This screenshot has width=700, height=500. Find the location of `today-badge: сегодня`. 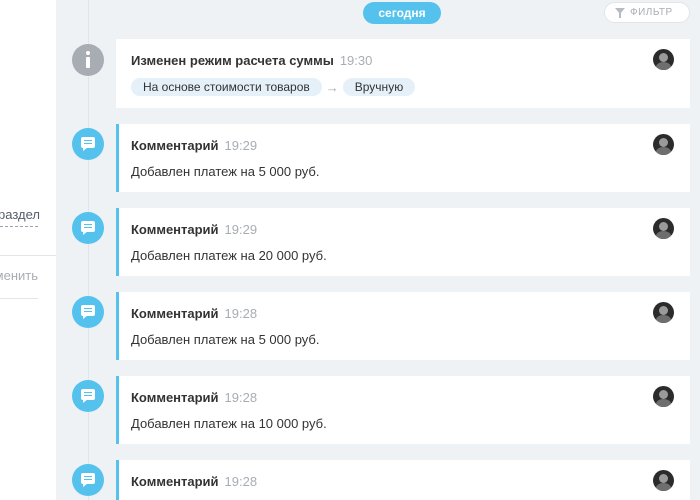

today-badge: сегодня is located at coordinates (402, 13).